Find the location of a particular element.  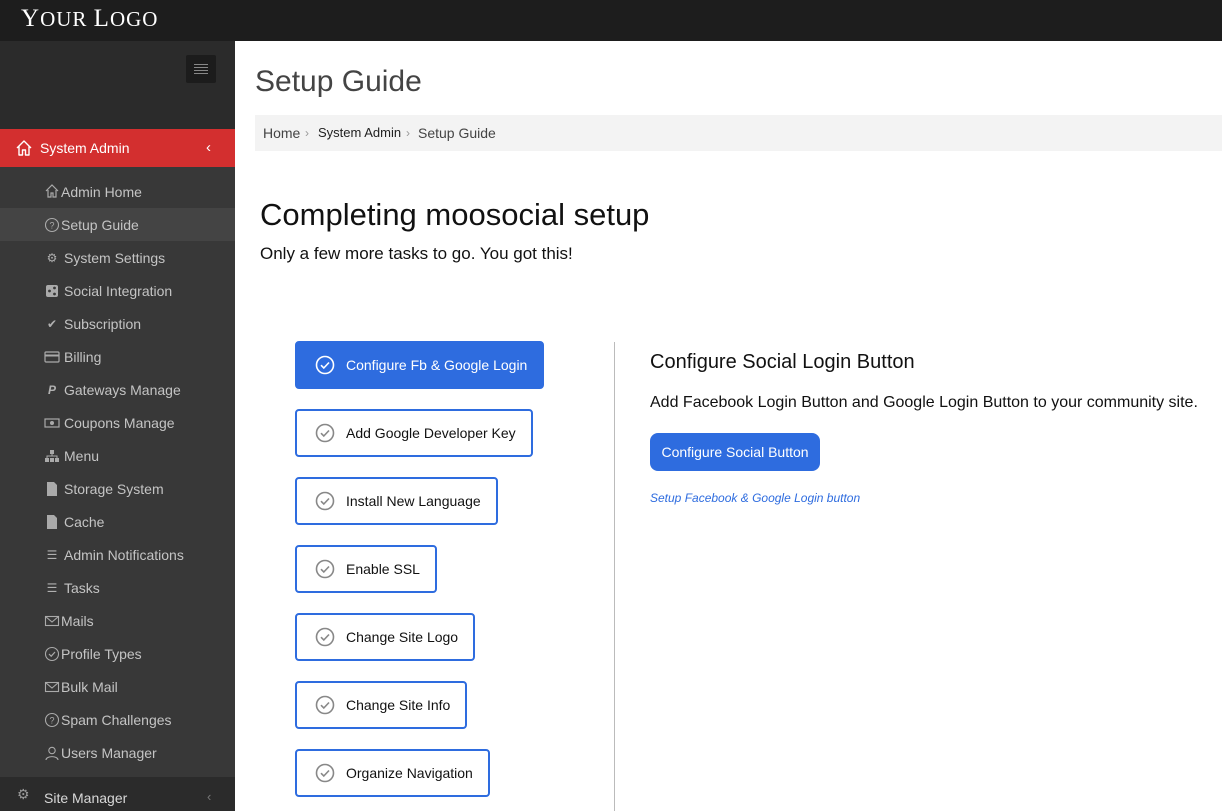

menu-toggle-icon is located at coordinates (201, 69).